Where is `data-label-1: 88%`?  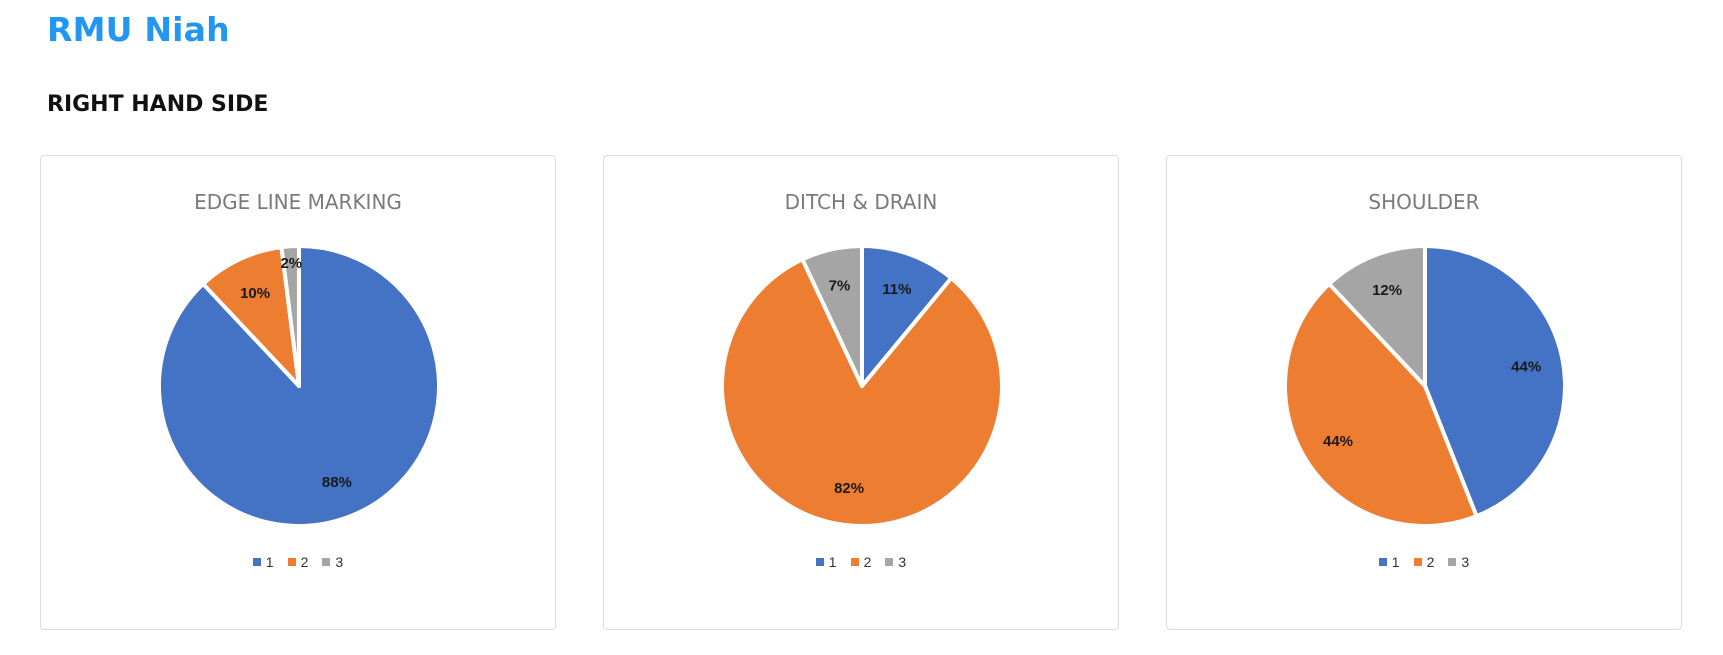
data-label-1: 88% is located at coordinates (337, 482).